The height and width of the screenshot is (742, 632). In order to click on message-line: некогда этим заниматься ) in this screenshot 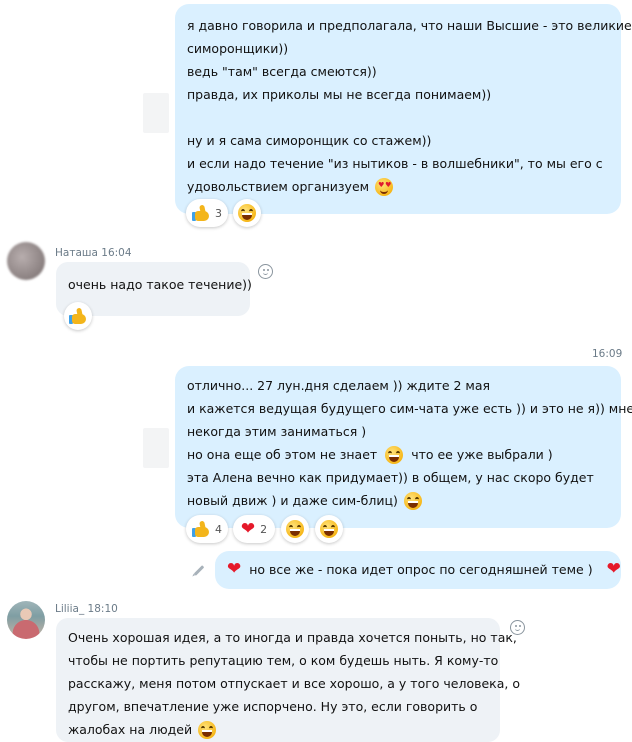, I will do `click(277, 431)`.